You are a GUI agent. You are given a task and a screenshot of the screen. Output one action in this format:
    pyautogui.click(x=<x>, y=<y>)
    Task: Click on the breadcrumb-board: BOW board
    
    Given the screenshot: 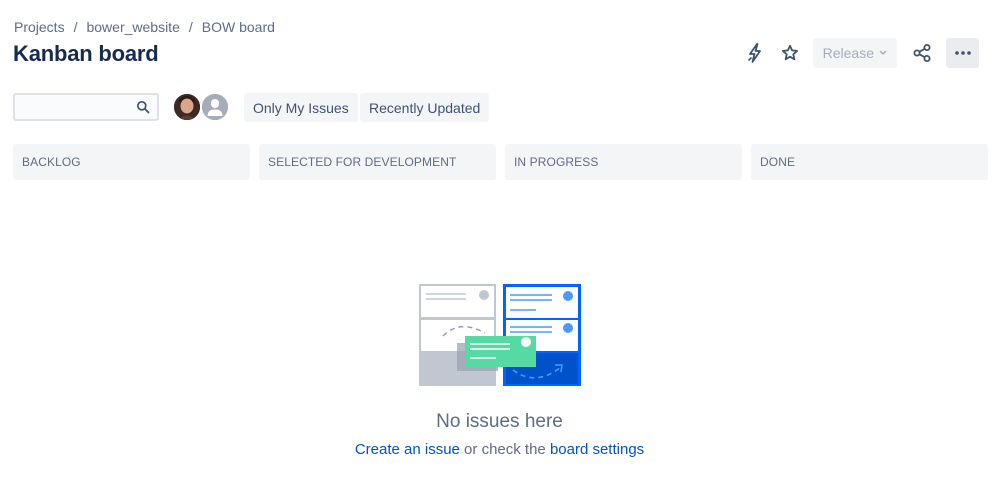 What is the action you would take?
    pyautogui.click(x=238, y=27)
    